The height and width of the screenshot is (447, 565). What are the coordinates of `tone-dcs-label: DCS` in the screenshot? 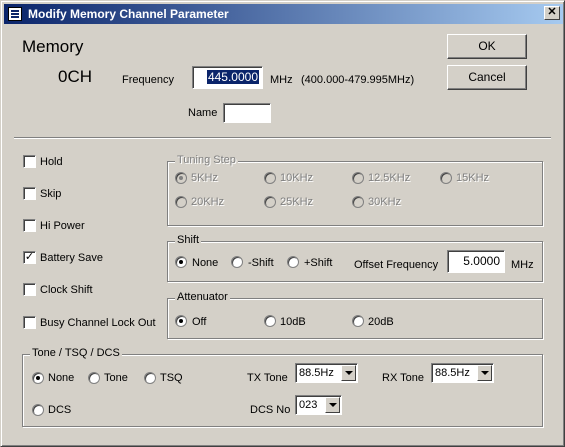 It's located at (60, 410).